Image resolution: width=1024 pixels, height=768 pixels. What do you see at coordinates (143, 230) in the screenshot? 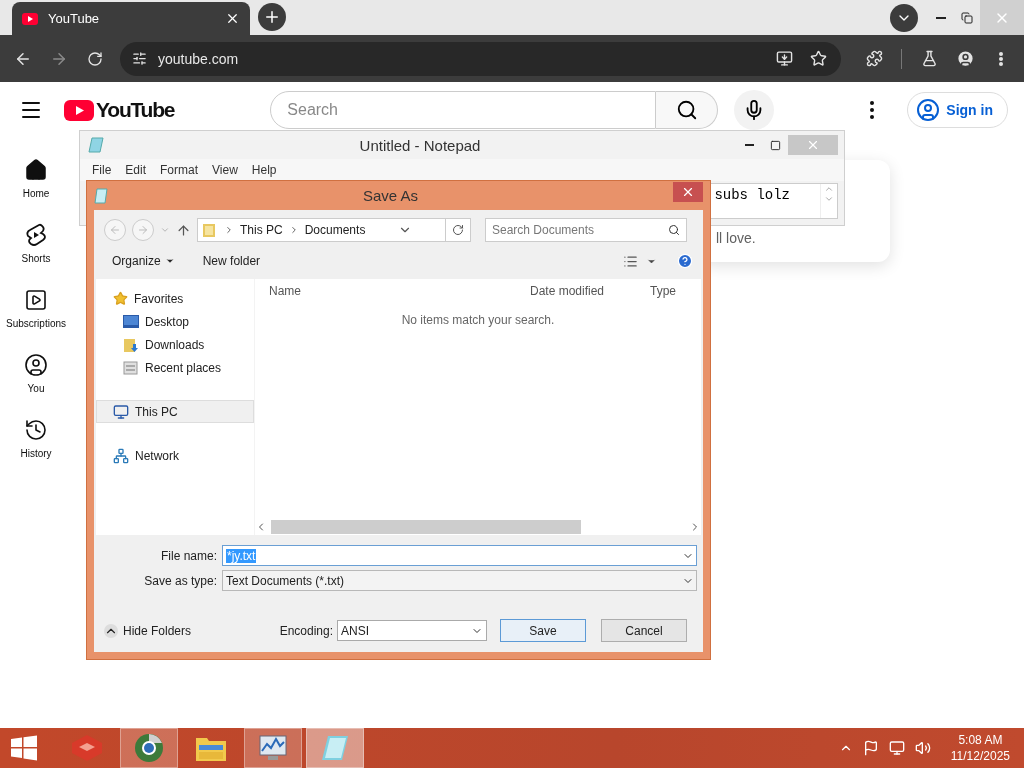
I see `forward-arrow-icon` at bounding box center [143, 230].